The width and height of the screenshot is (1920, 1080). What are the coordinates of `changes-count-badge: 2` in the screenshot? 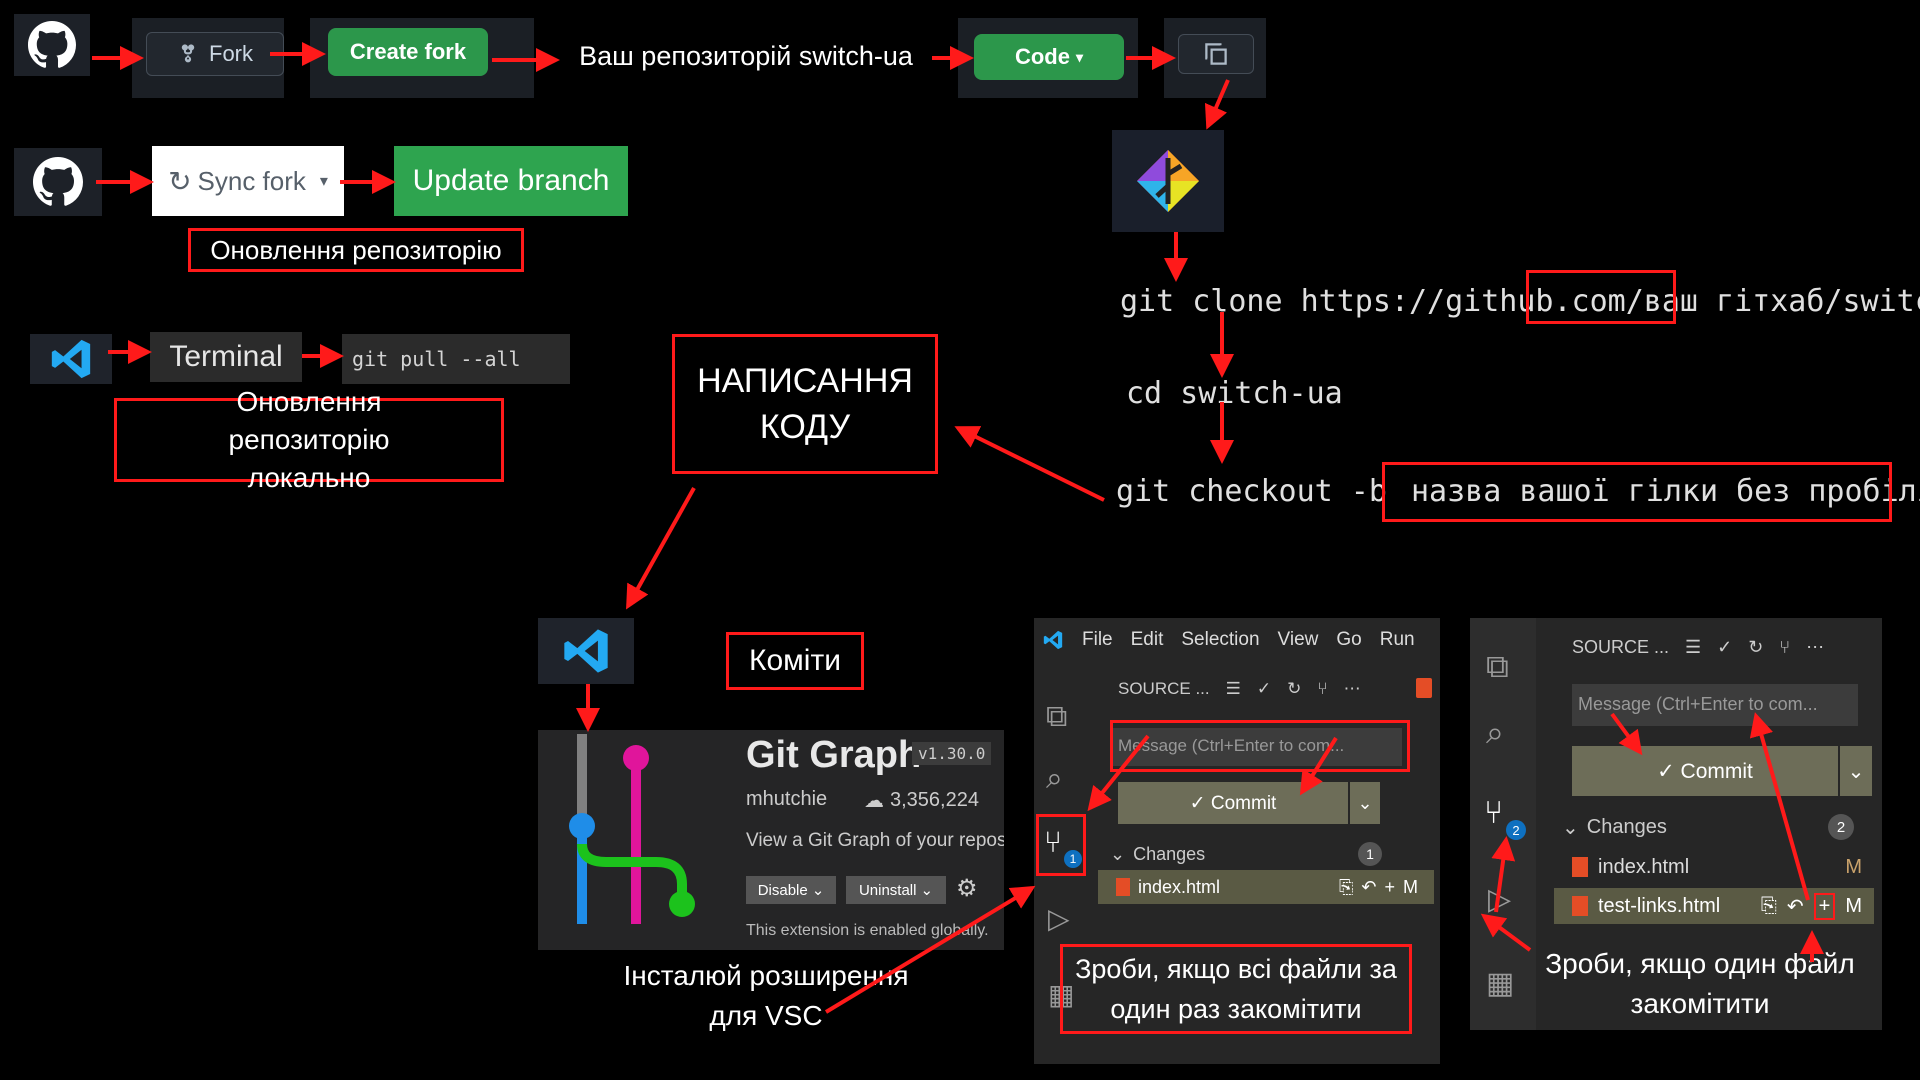 It's located at (1841, 827).